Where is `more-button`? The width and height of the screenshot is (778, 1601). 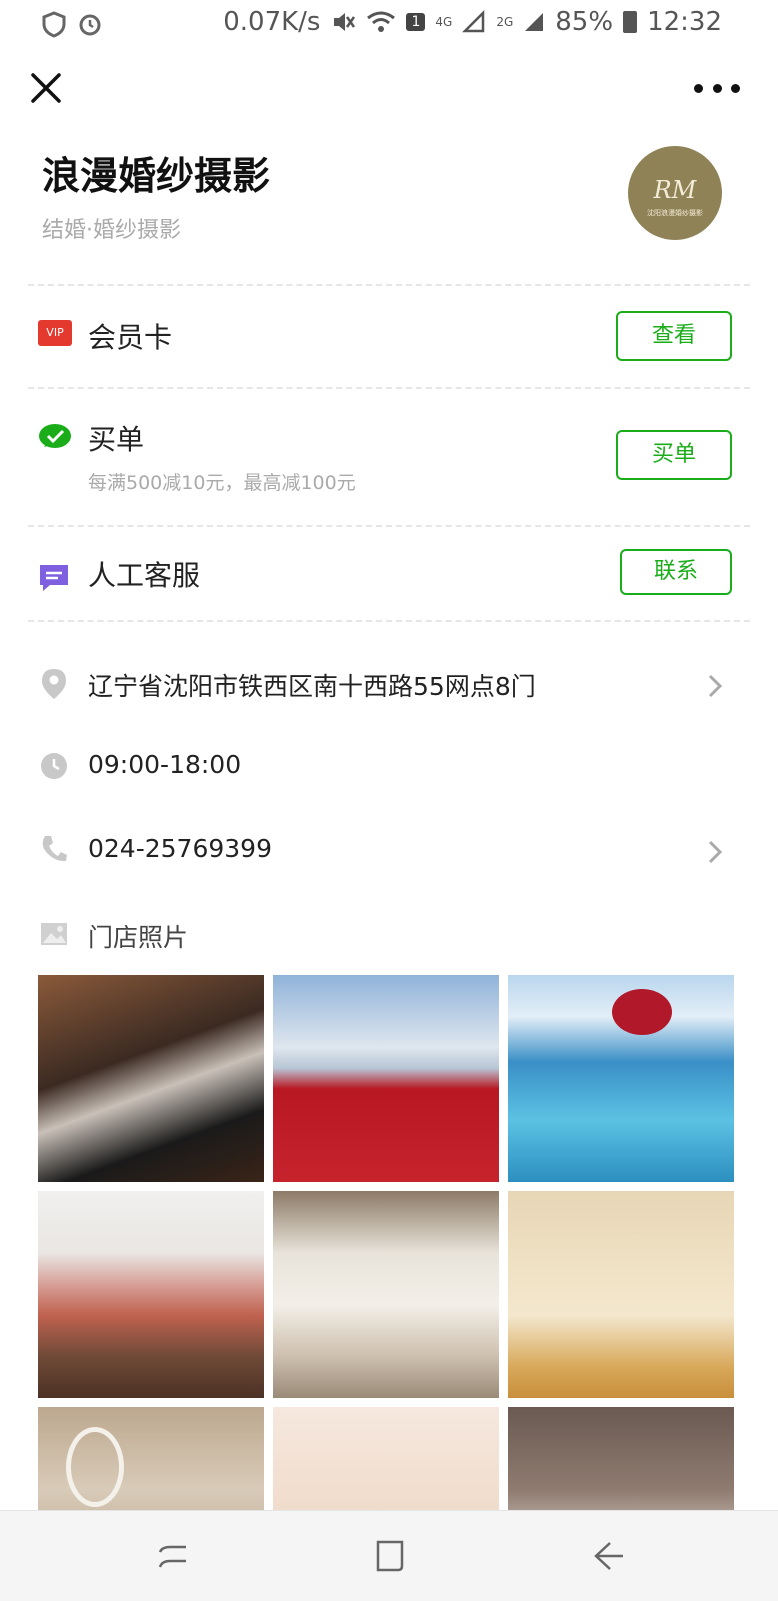 more-button is located at coordinates (717, 88).